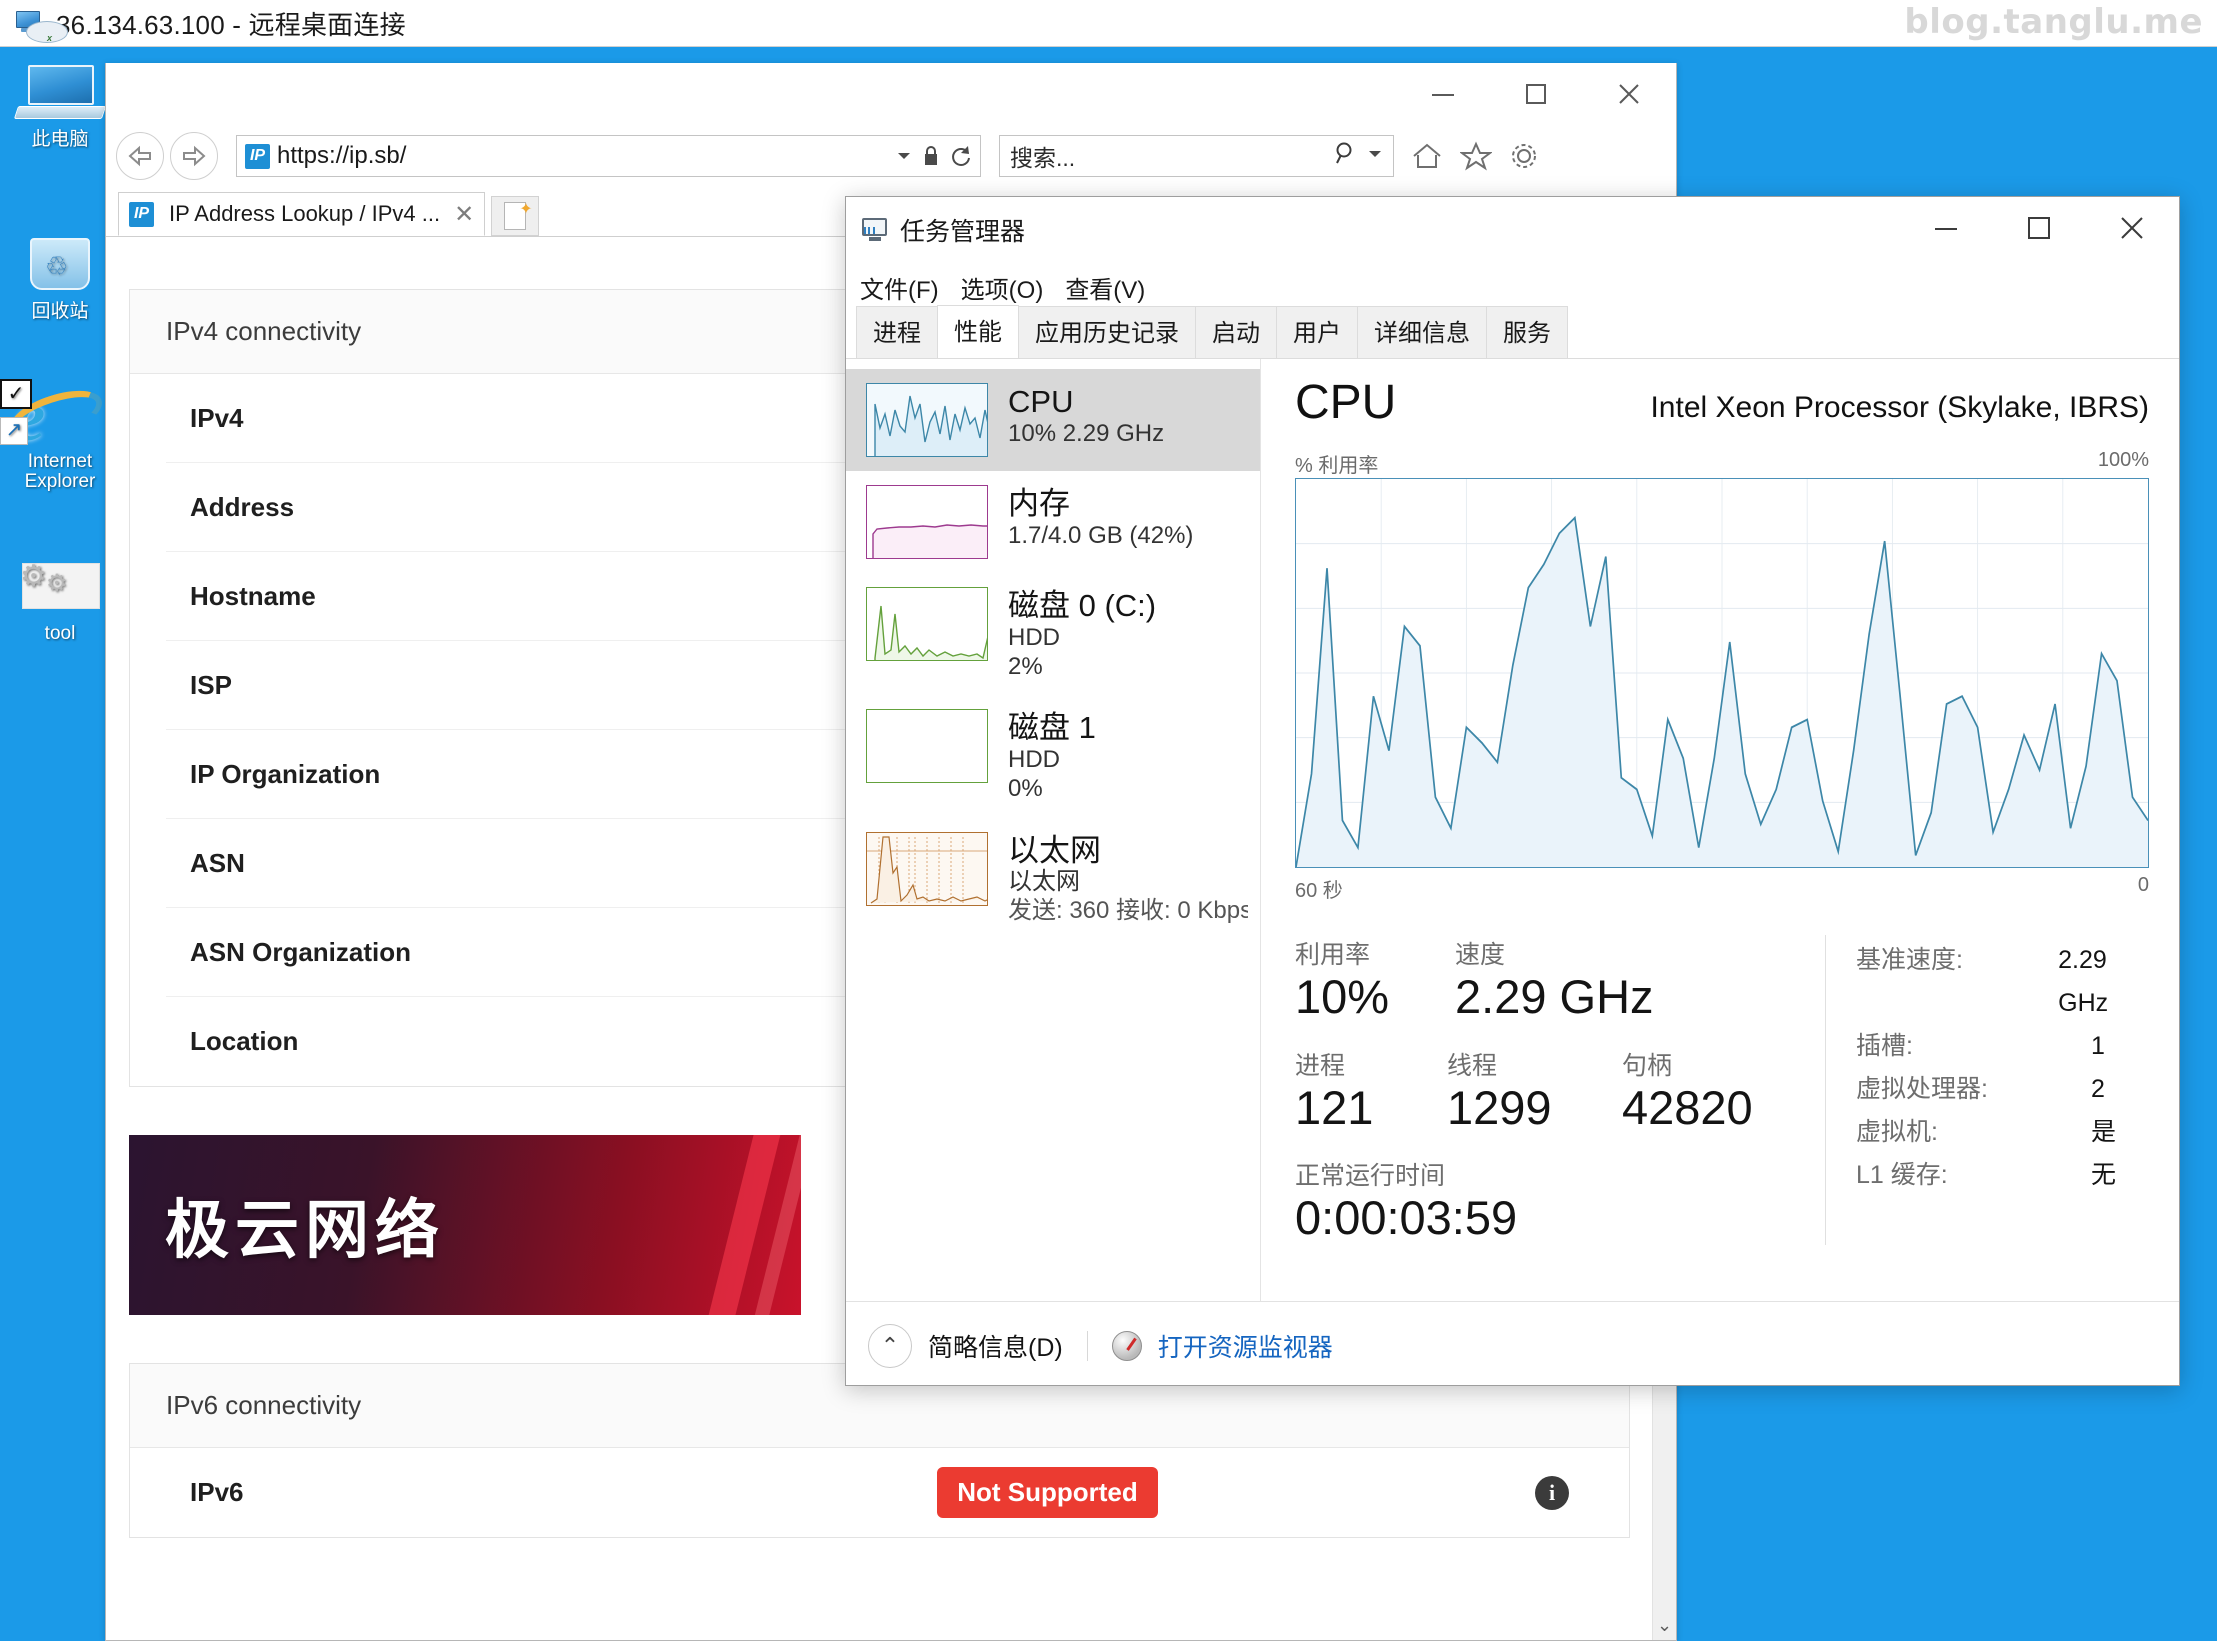 This screenshot has height=1641, width=2217. Describe the element at coordinates (899, 287) in the screenshot. I see `menu-file: 文件(F)` at that location.